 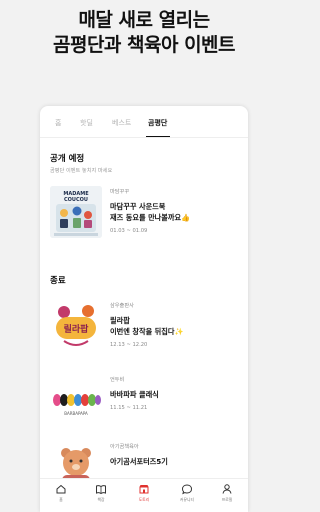 I want to click on madame-cover-image: MADAME COUCOU, so click(x=76, y=212).